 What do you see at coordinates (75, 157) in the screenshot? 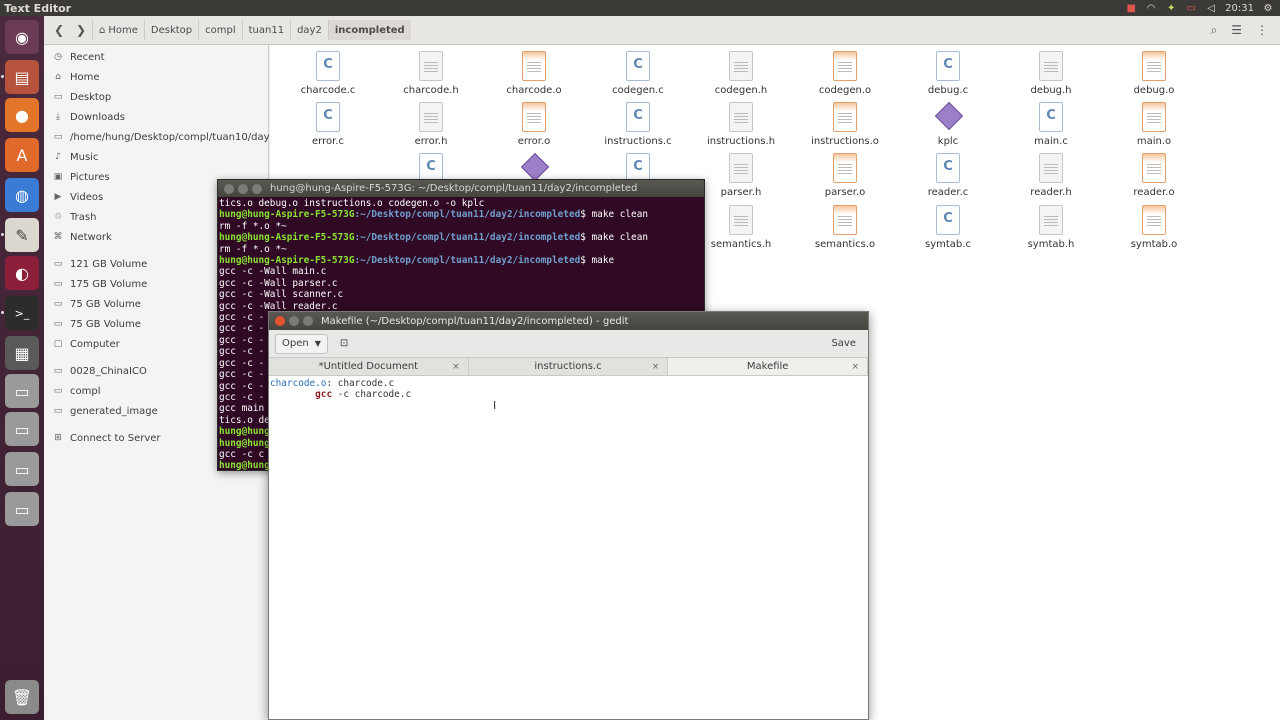
I see `sidebar-item-music: ♪ Music` at bounding box center [75, 157].